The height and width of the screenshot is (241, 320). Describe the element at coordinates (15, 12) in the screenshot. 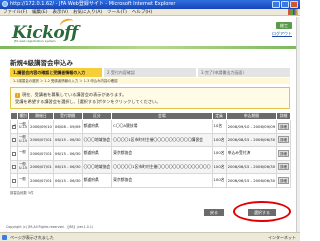

I see `menu-file: ファイル(F)` at that location.